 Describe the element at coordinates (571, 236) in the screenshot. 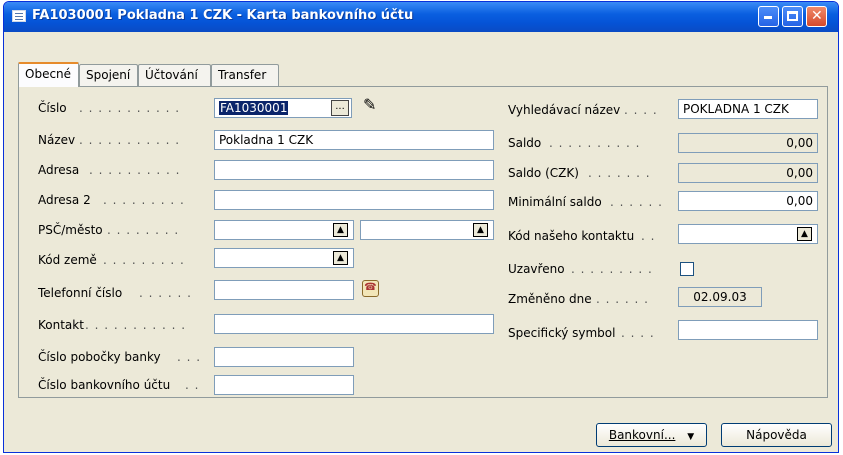

I see `kod-kontaktu-label: Kód našeho kontaktu` at that location.